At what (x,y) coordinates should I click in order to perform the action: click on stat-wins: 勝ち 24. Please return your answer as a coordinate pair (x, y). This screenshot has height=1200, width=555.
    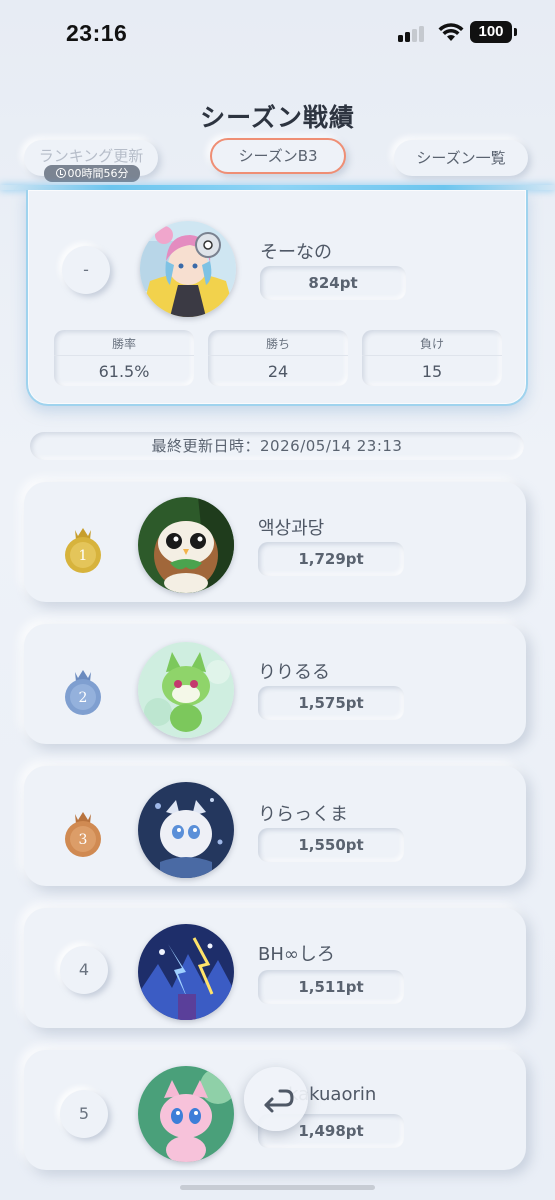
    Looking at the image, I should click on (278, 358).